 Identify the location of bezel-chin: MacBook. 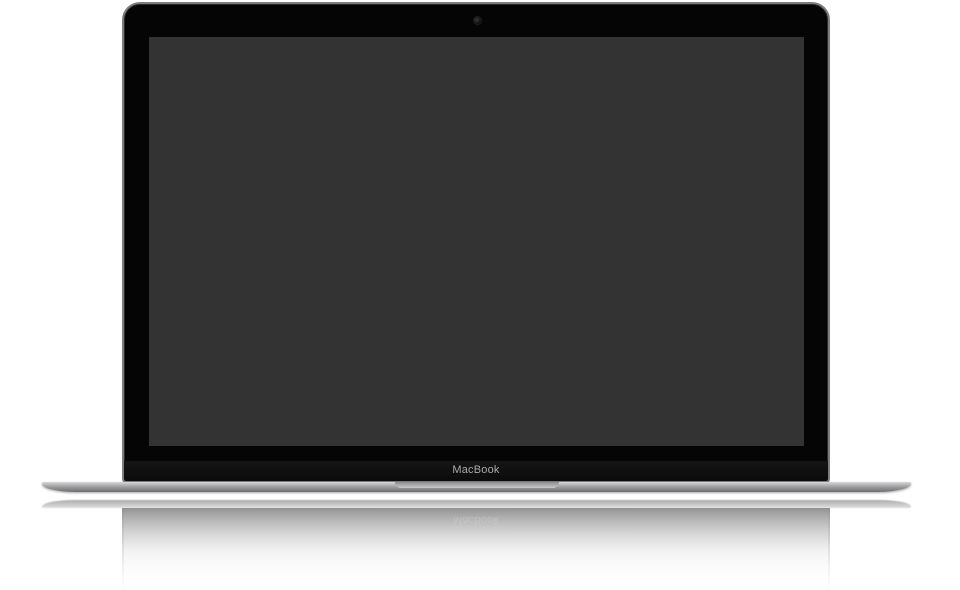
(476, 471).